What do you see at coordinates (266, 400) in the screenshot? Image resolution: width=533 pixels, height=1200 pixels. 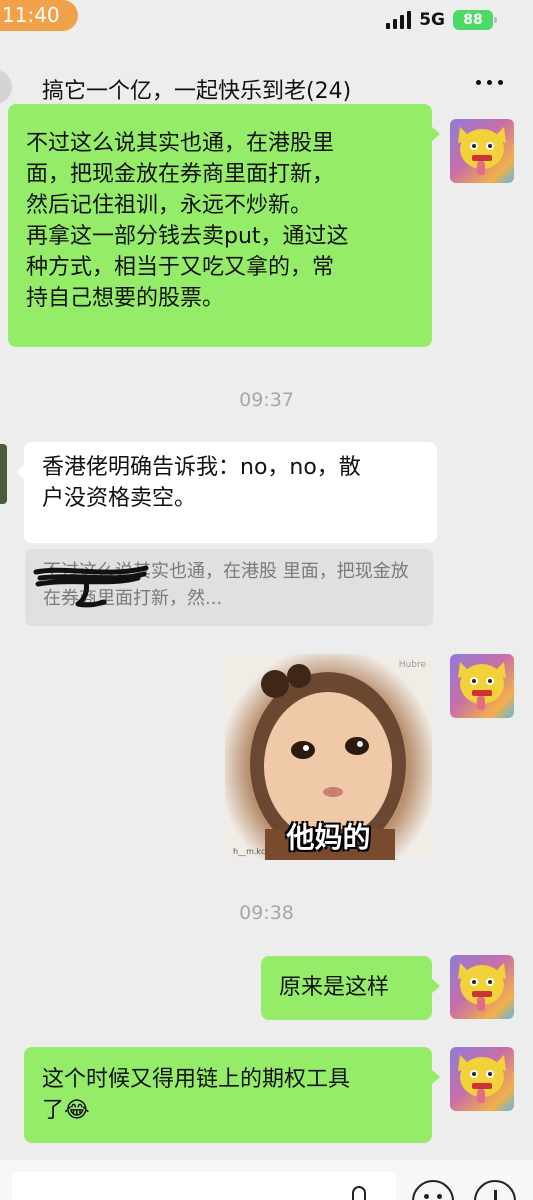 I see `timestamp: 09:37` at bounding box center [266, 400].